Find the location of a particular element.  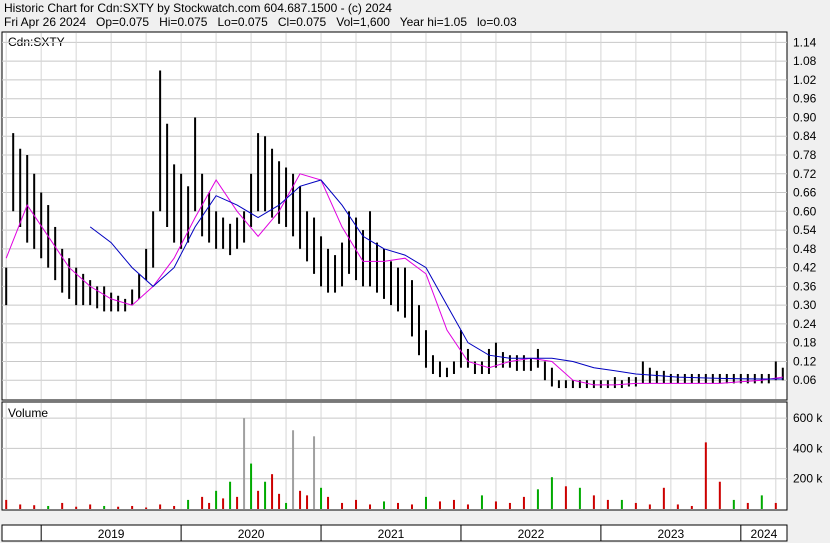

price-tick-label-3: 0.96 is located at coordinates (805, 99).